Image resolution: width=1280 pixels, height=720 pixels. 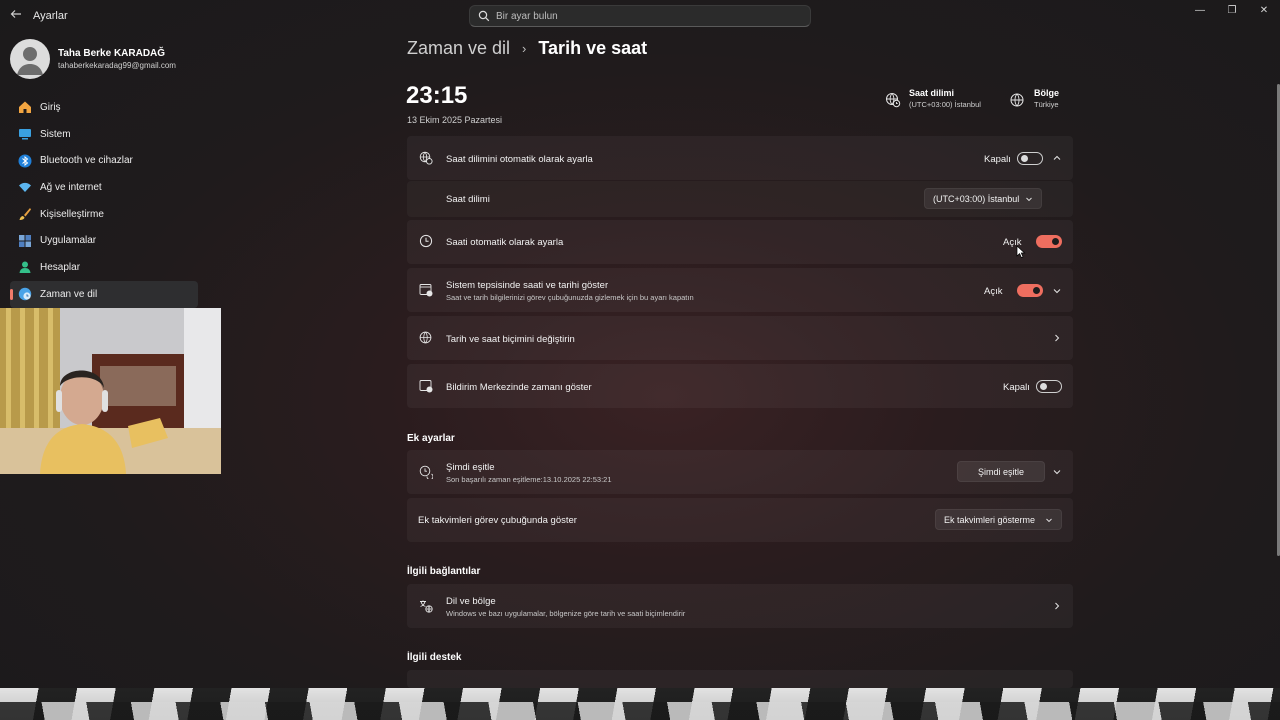 I want to click on related-links-heading: İlgili bağlantılar, so click(x=444, y=571).